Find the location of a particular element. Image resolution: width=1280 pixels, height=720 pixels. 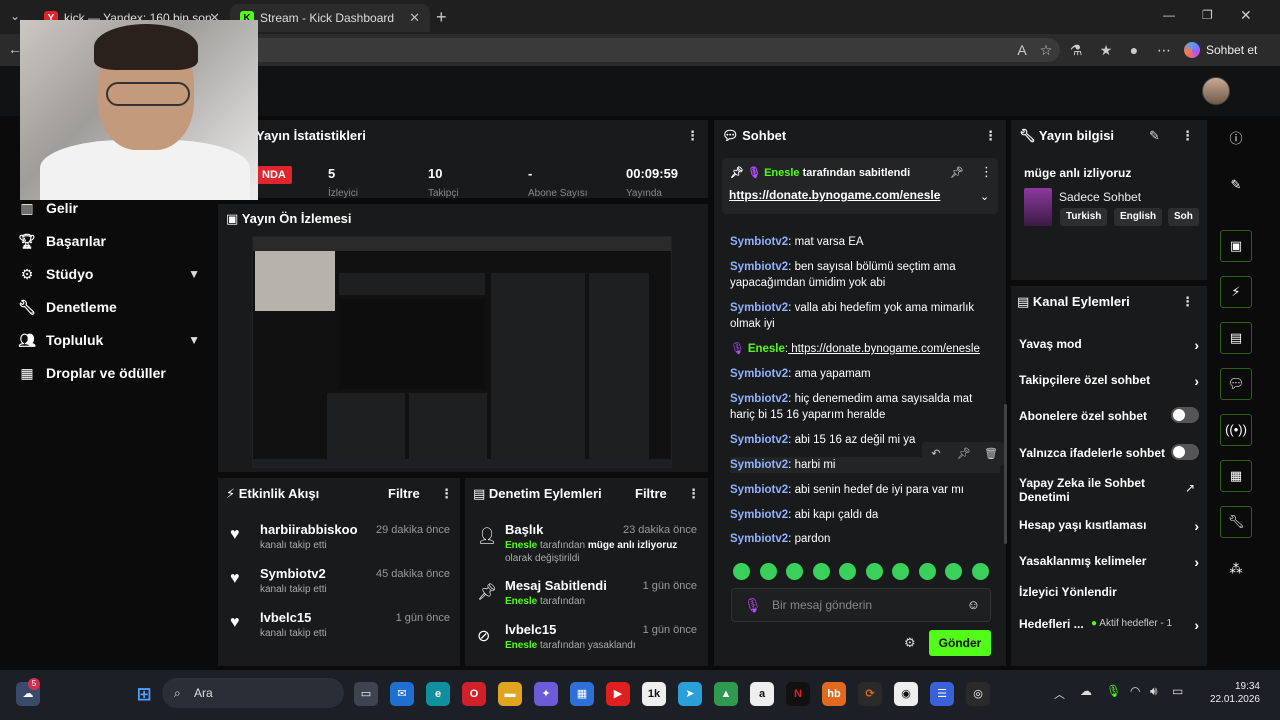

tab-list-chevron-icon: ⌄ is located at coordinates (15, 16).